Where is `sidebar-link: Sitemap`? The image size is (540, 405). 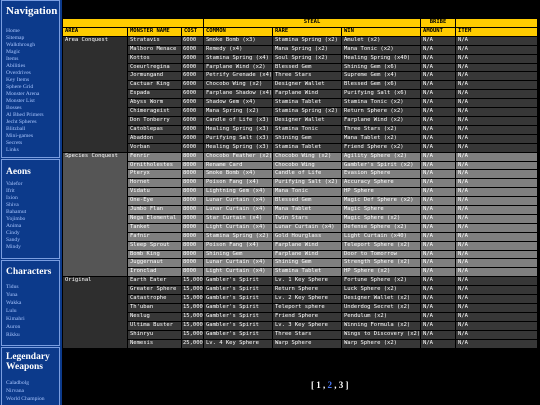 sidebar-link: Sitemap is located at coordinates (32, 38).